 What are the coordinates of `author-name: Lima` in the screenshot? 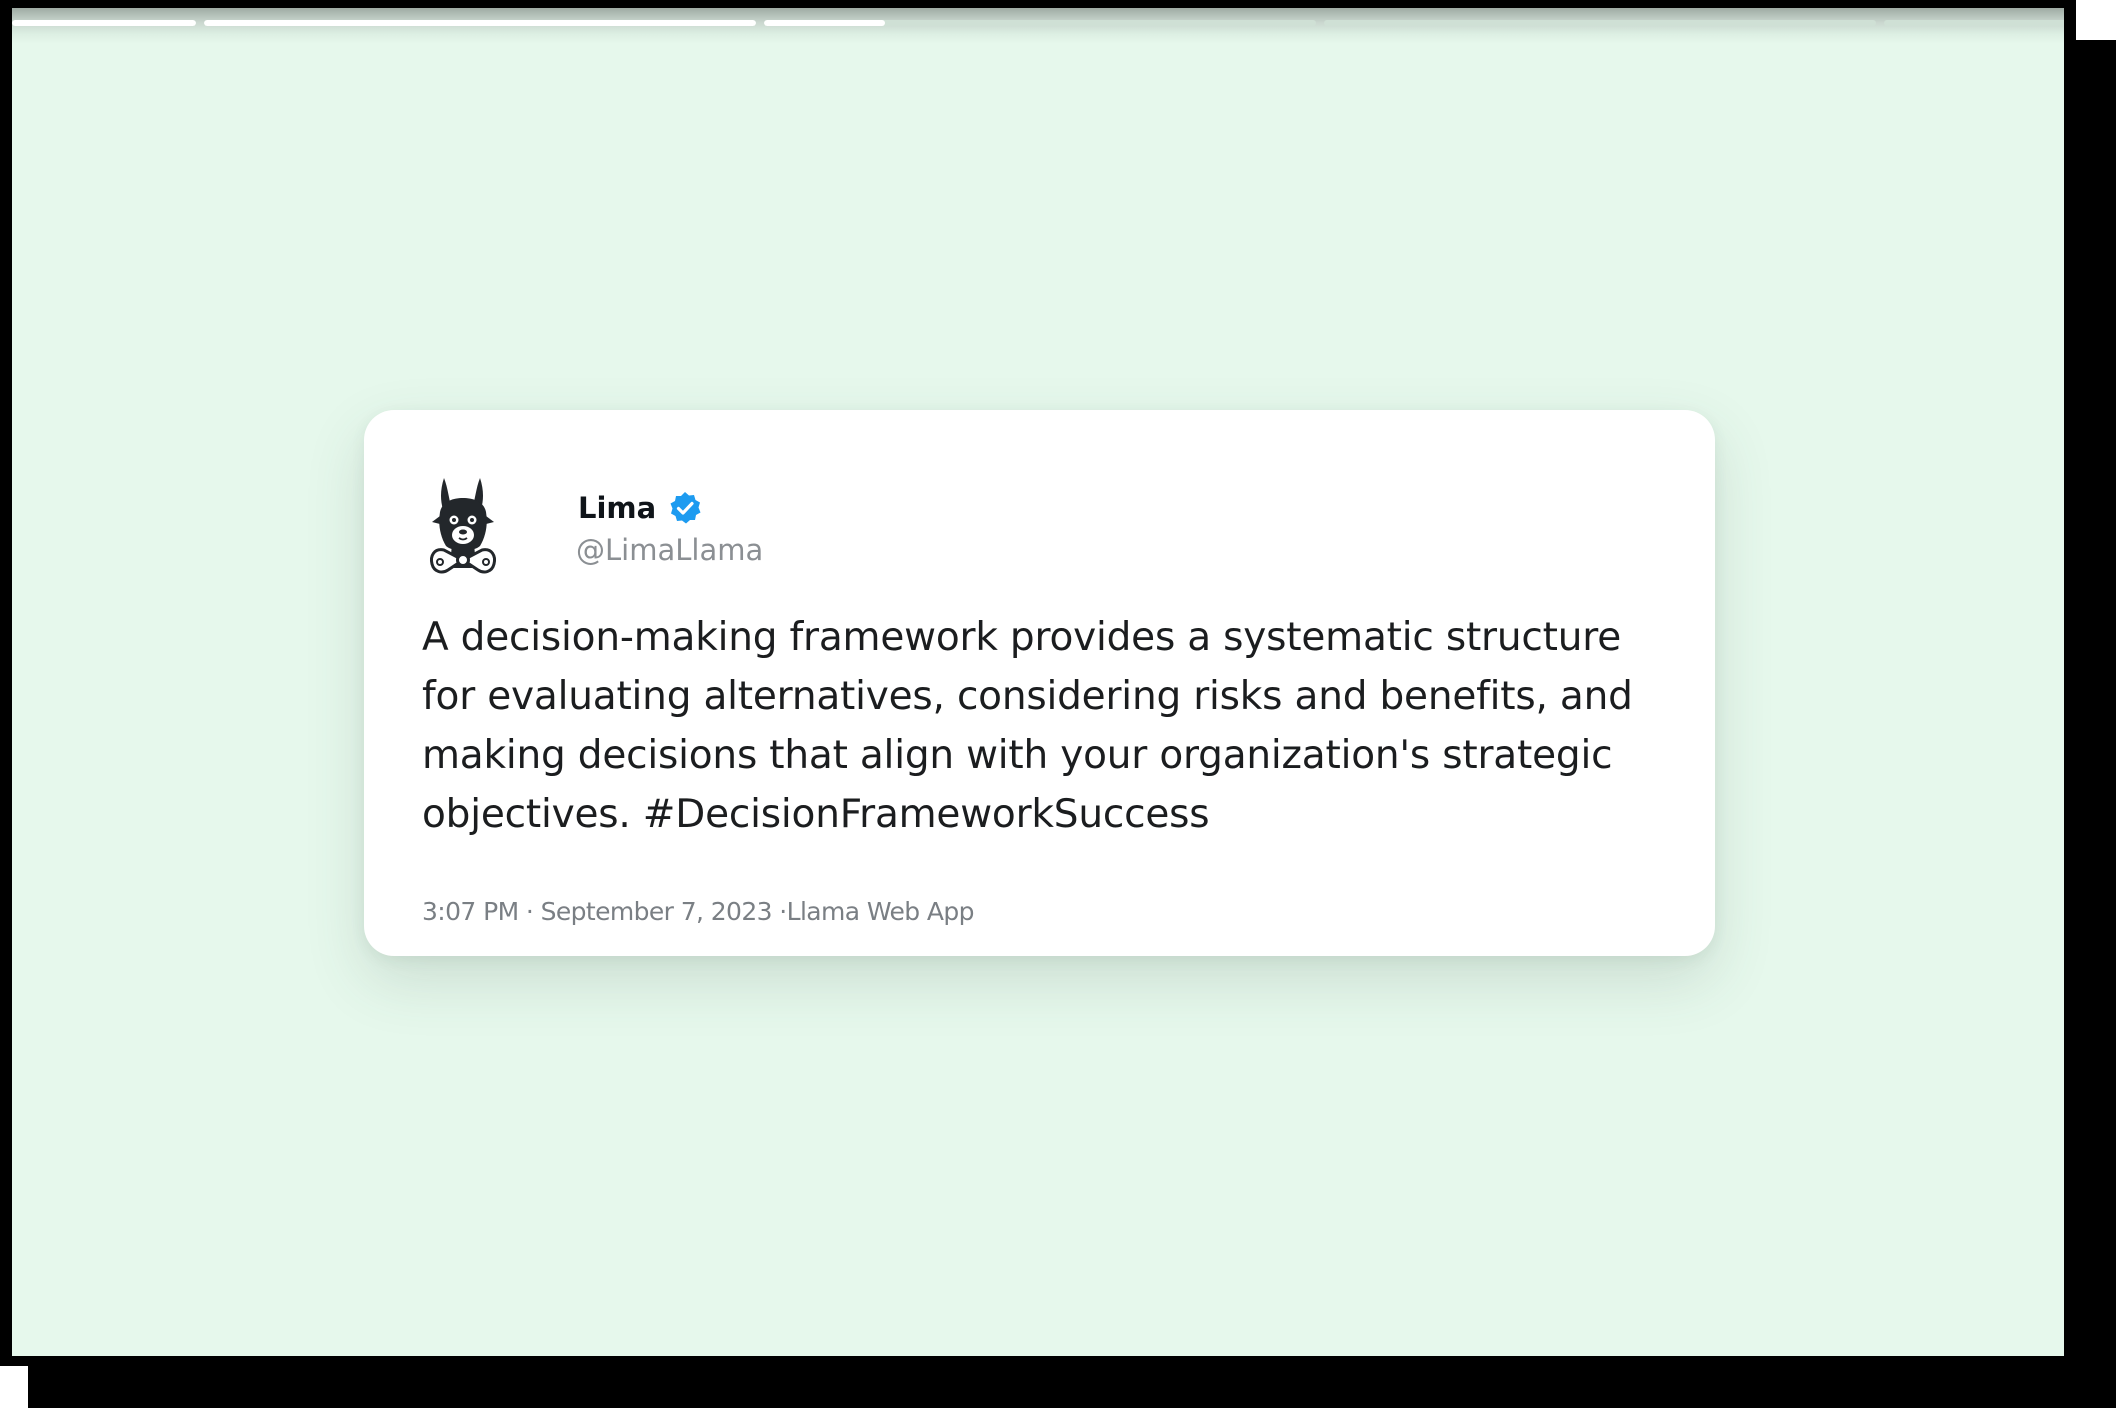 It's located at (640, 508).